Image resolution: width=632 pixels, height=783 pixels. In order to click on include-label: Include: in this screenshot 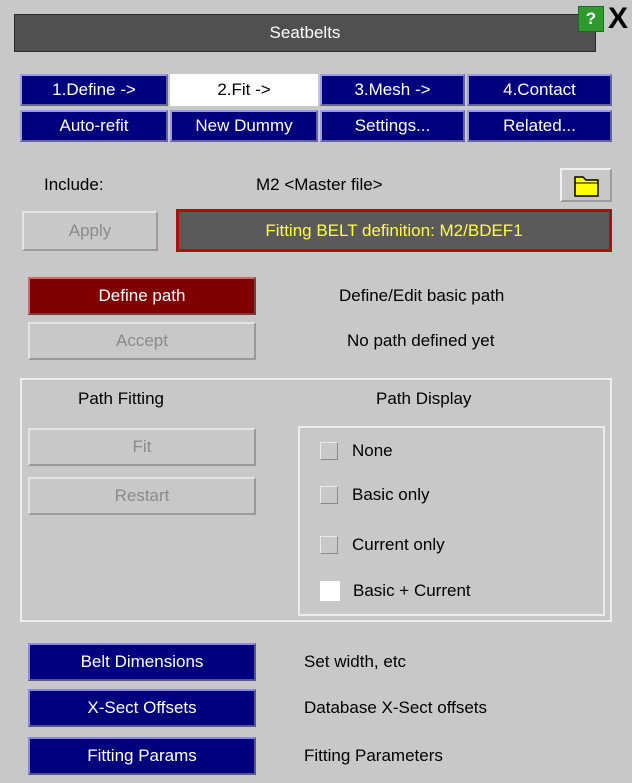, I will do `click(74, 184)`.